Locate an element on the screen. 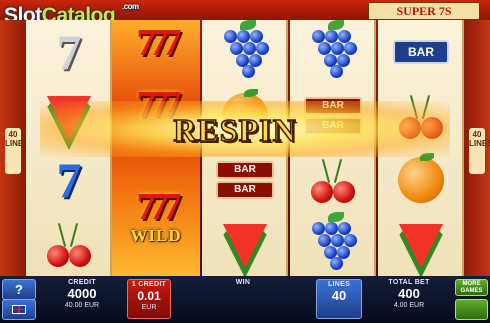 The height and width of the screenshot is (323, 490). left-side-panel: 40 LINES is located at coordinates (14, 148).